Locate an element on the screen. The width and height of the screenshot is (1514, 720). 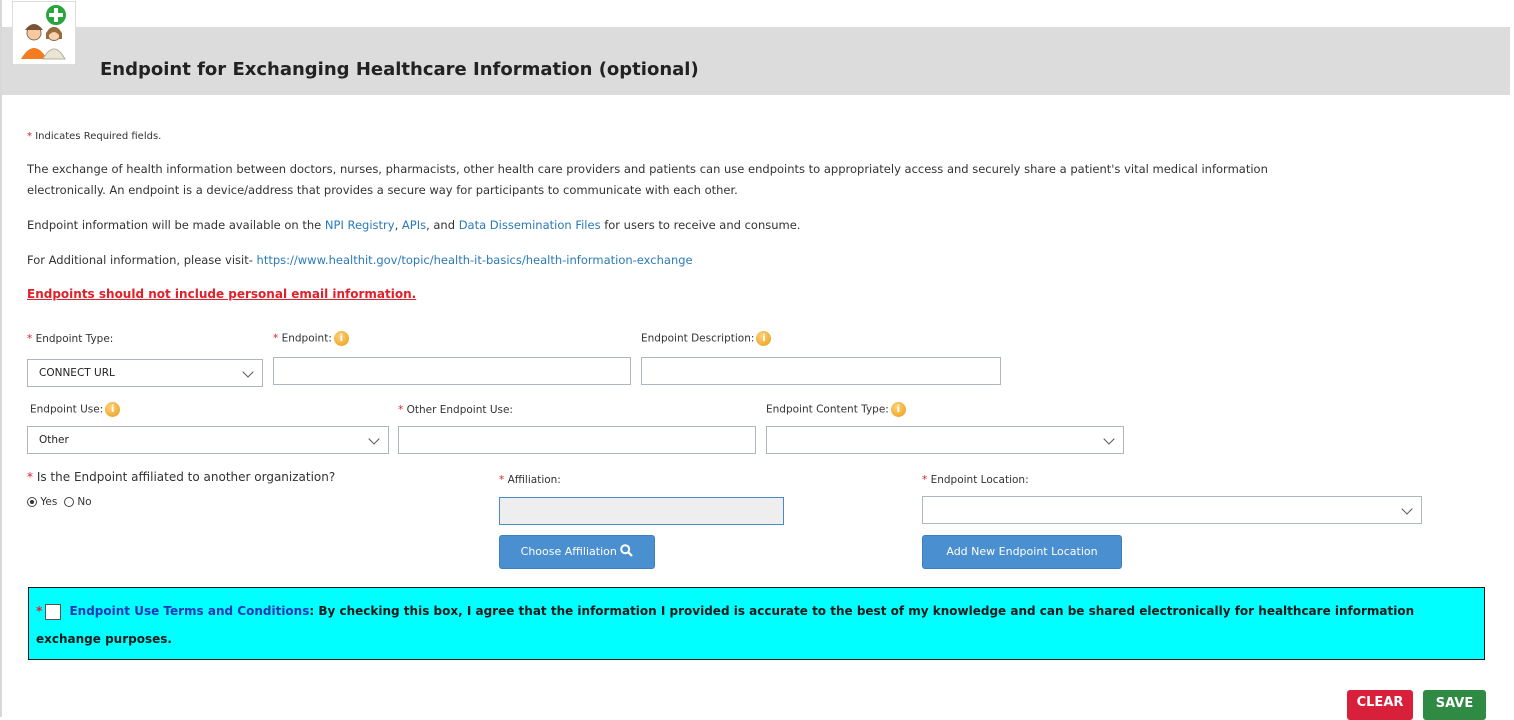
endpoint-use-value: Other is located at coordinates (54, 440).